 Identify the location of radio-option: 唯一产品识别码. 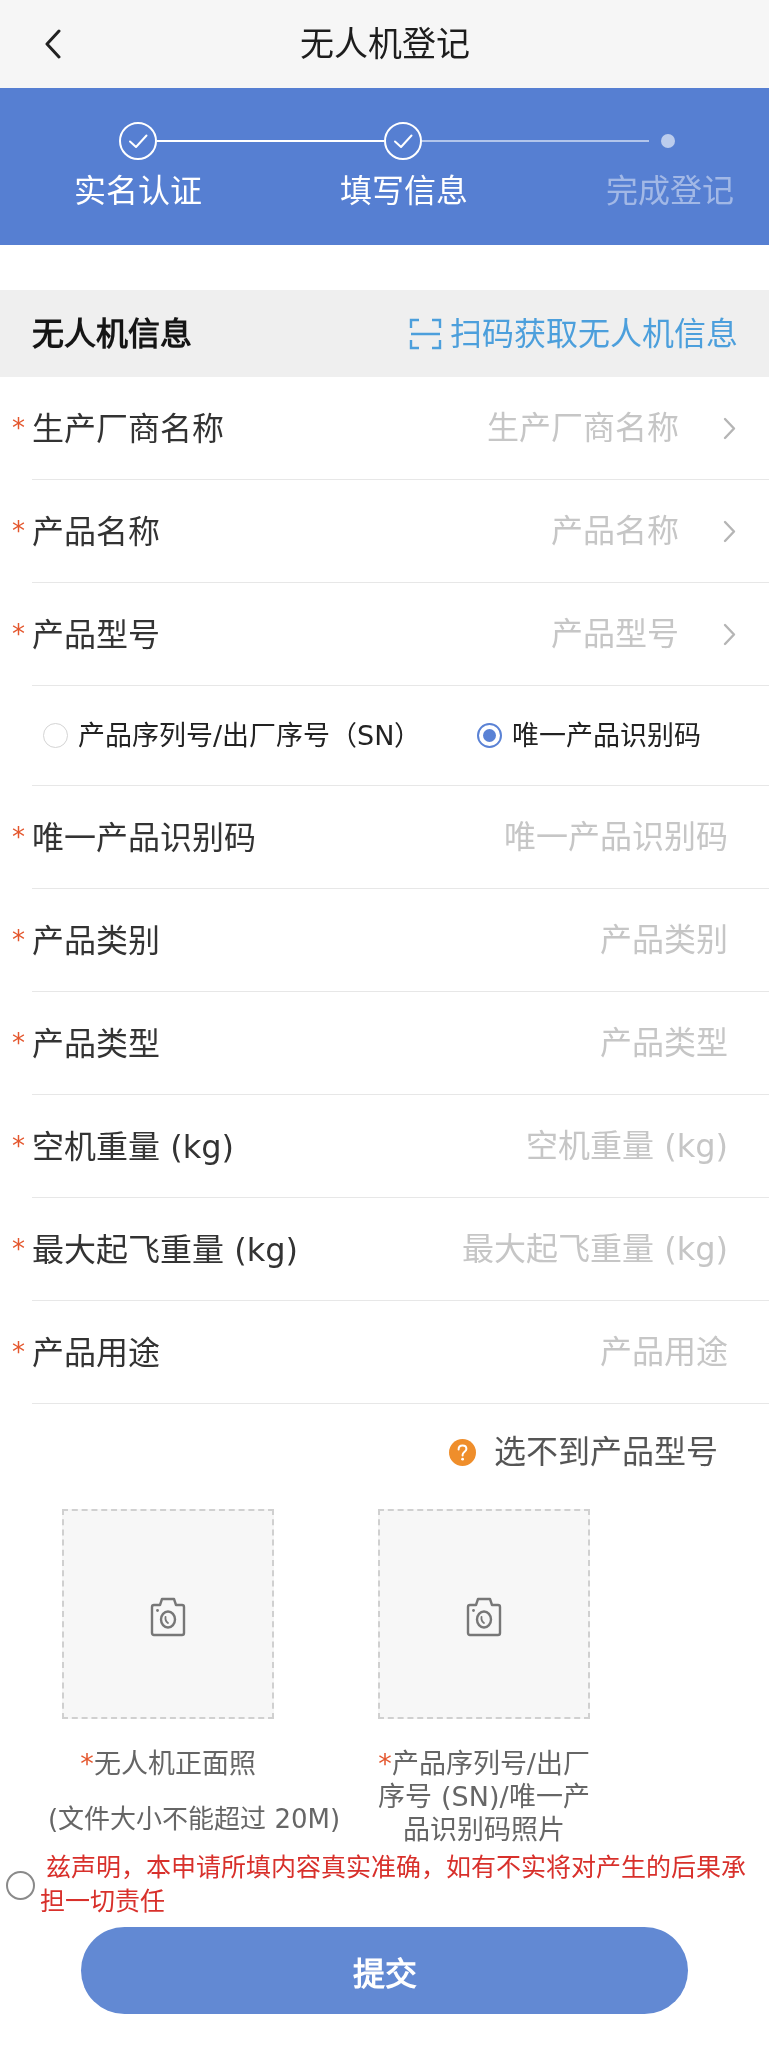
(589, 735).